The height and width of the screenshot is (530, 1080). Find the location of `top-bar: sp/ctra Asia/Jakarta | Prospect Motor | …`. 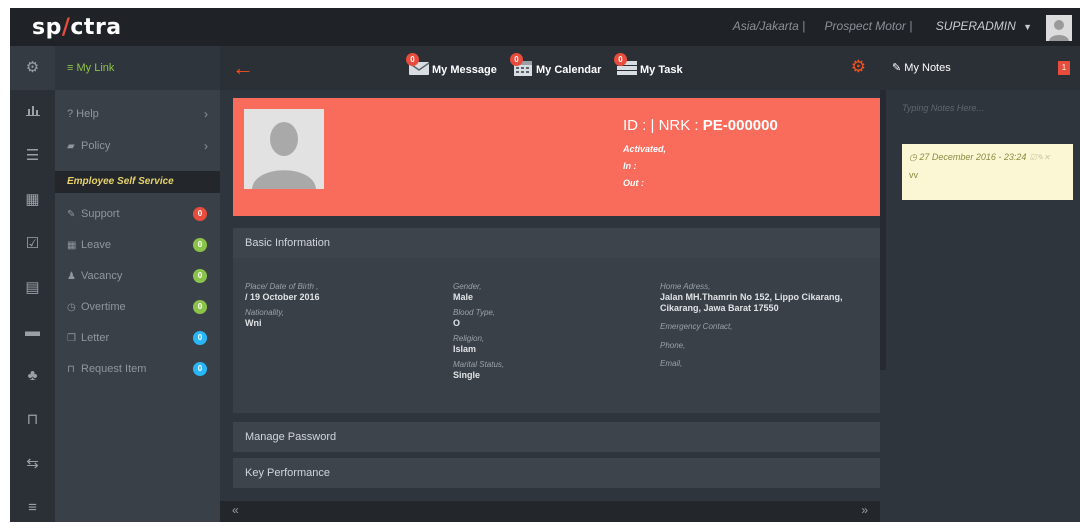

top-bar: sp/ctra Asia/Jakarta | Prospect Motor | … is located at coordinates (545, 27).